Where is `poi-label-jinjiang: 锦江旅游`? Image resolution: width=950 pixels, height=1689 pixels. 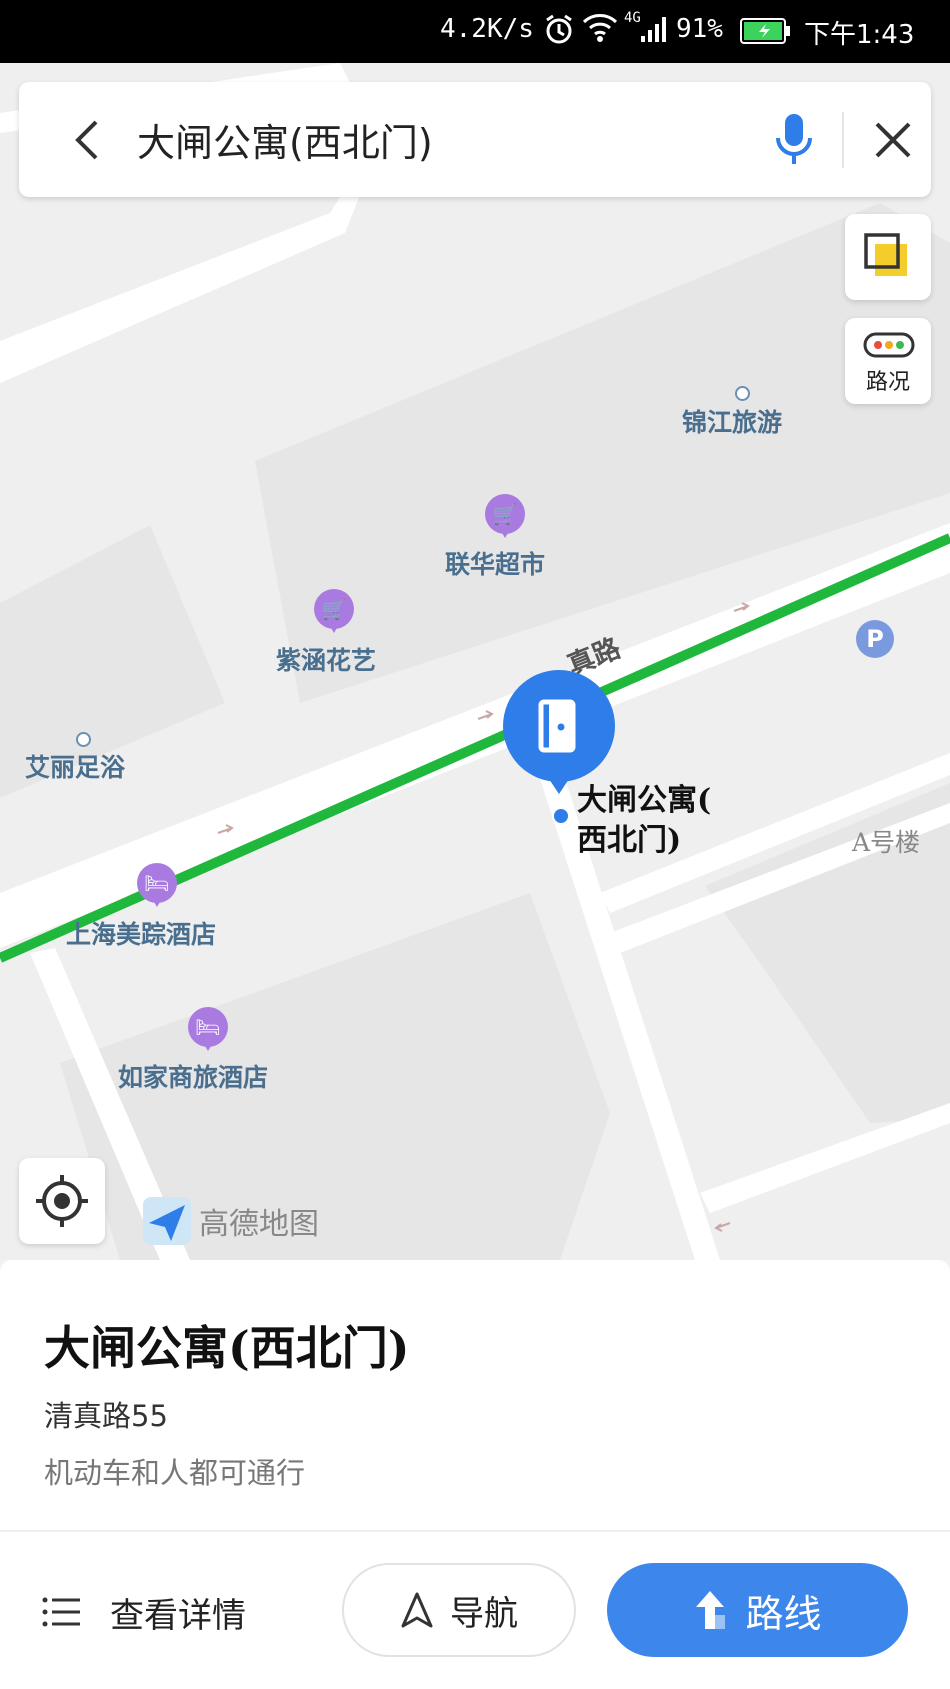 poi-label-jinjiang: 锦江旅游 is located at coordinates (732, 421).